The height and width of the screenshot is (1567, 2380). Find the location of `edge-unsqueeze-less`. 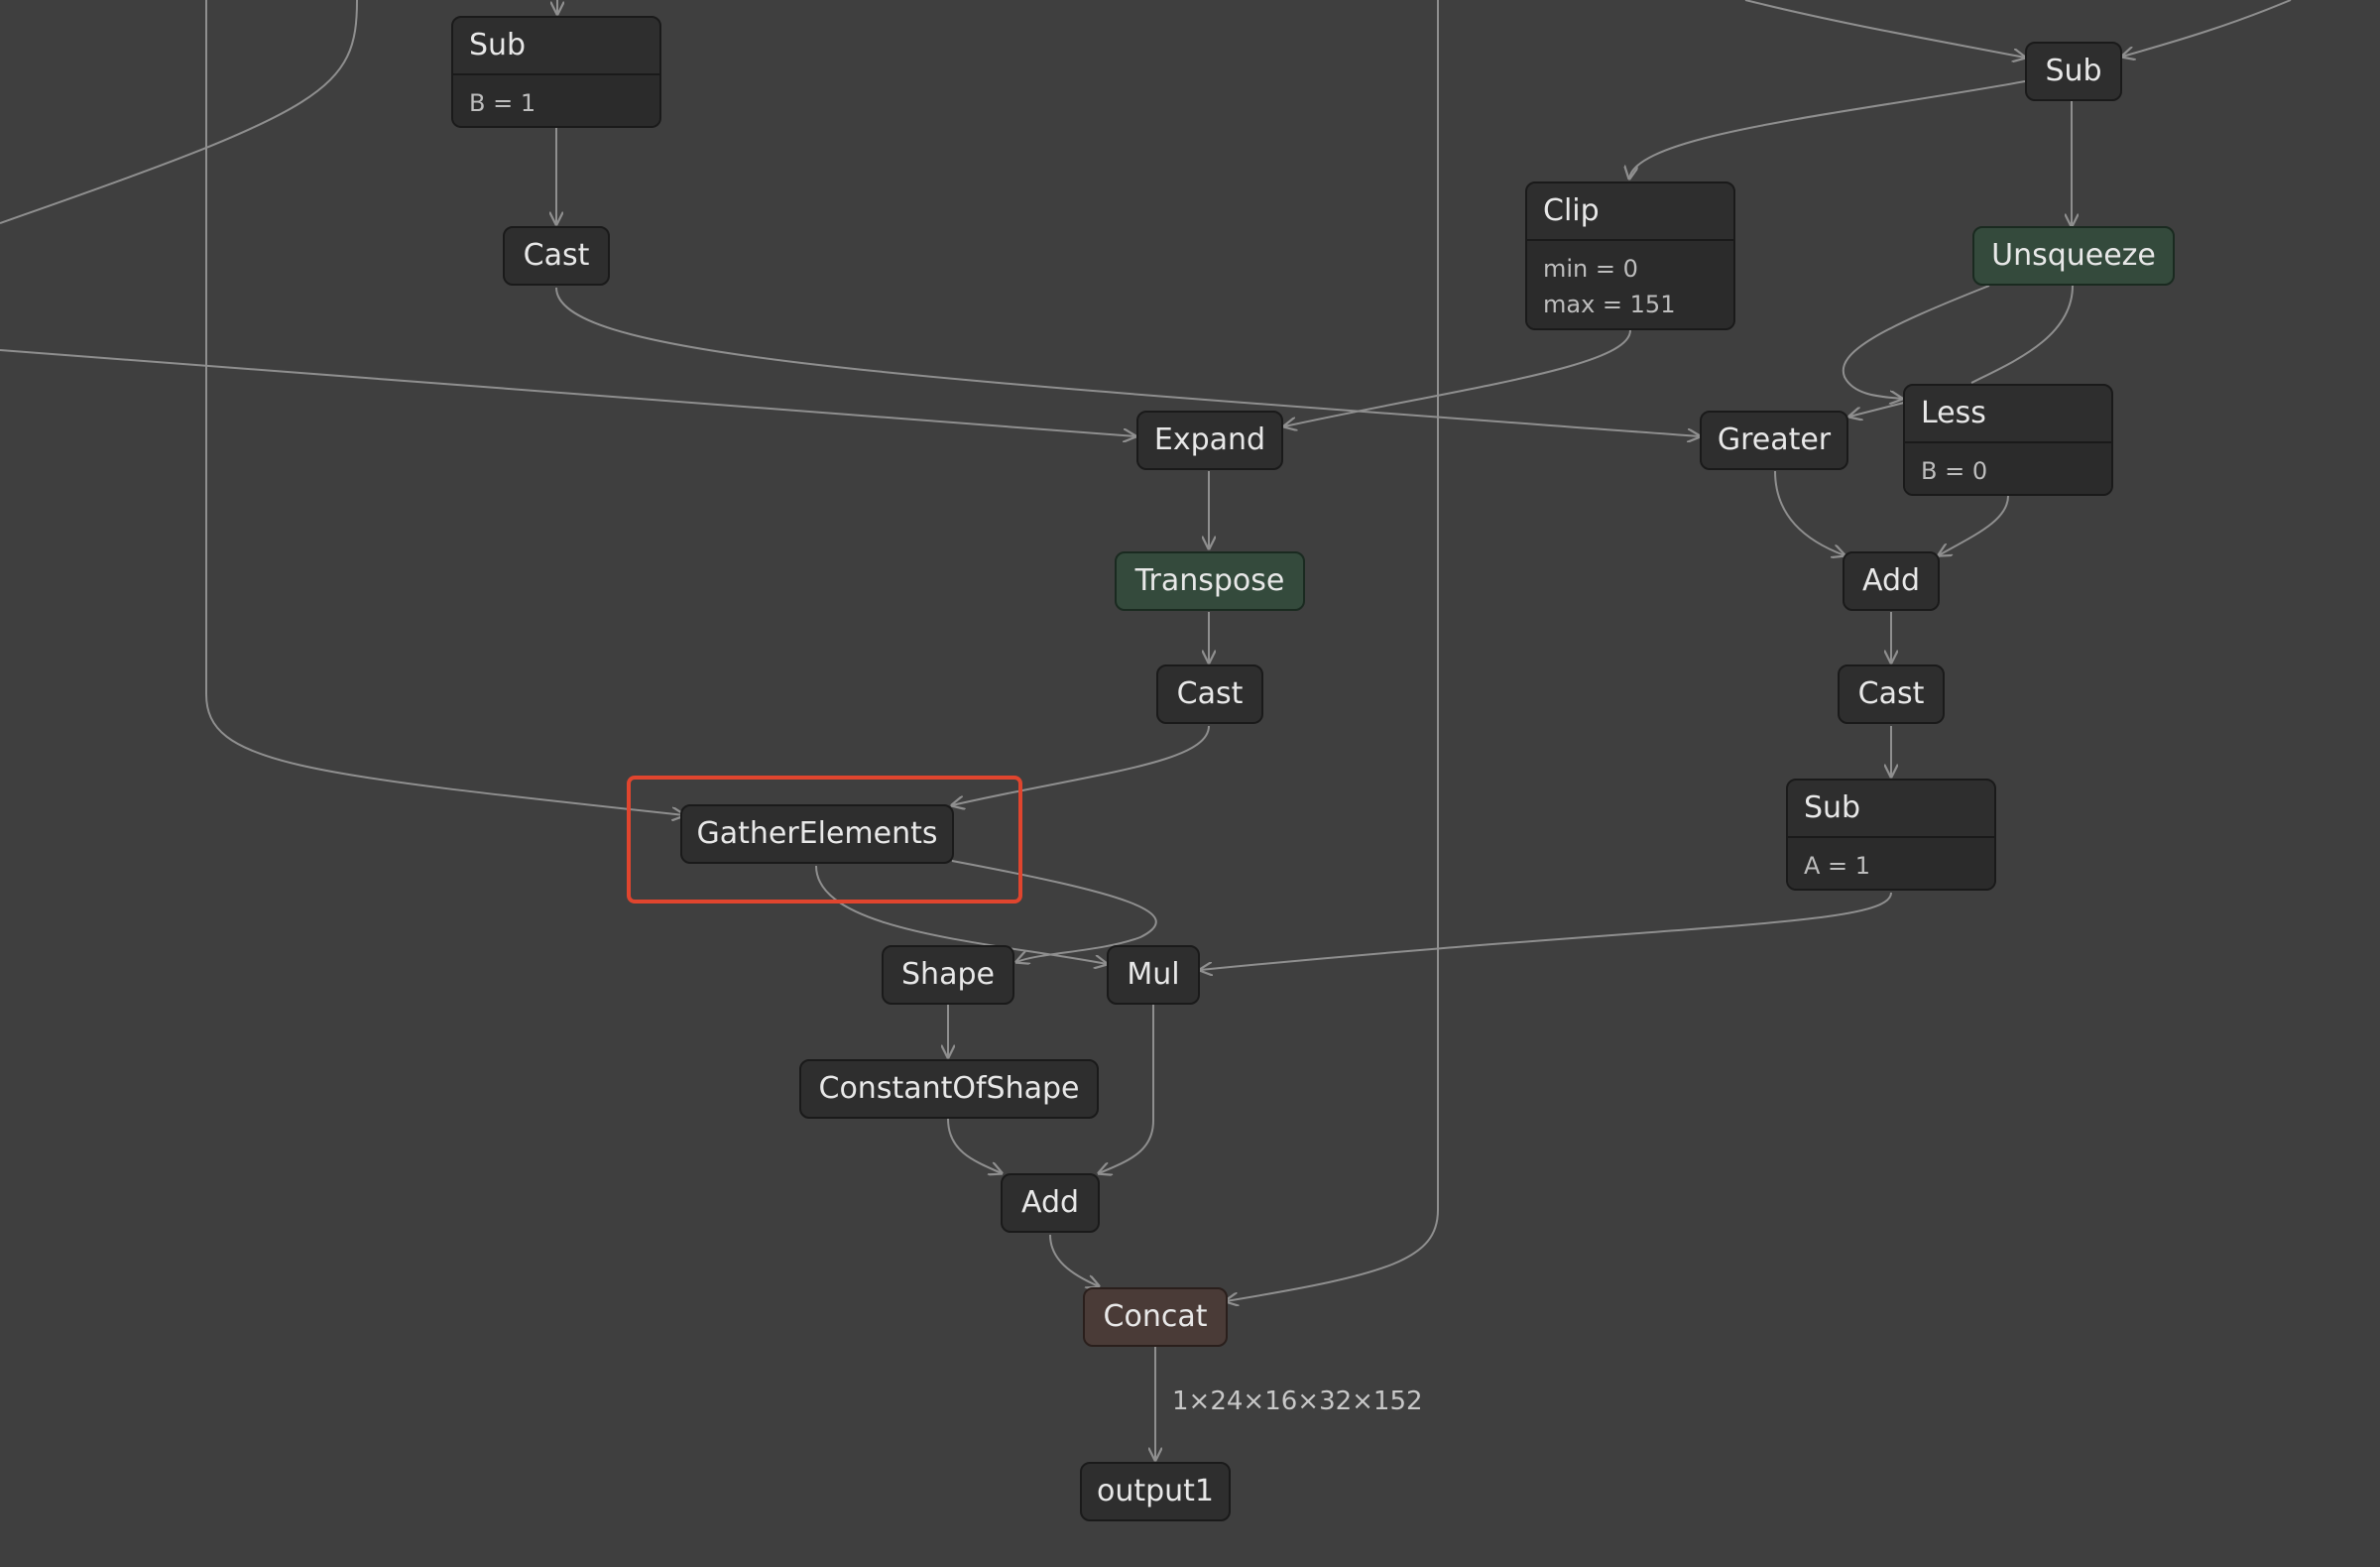

edge-unsqueeze-less is located at coordinates (2022, 334).